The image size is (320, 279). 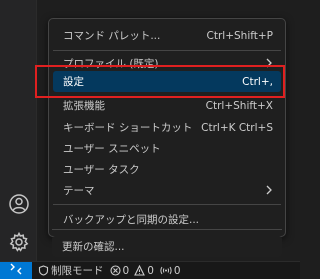 What do you see at coordinates (140, 270) in the screenshot?
I see `warning-icon` at bounding box center [140, 270].